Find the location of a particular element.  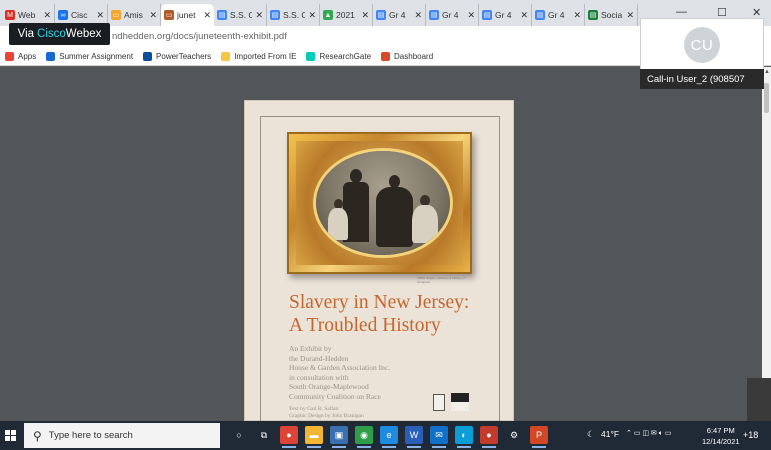

cortana-circle-icon: ○ is located at coordinates (239, 435).